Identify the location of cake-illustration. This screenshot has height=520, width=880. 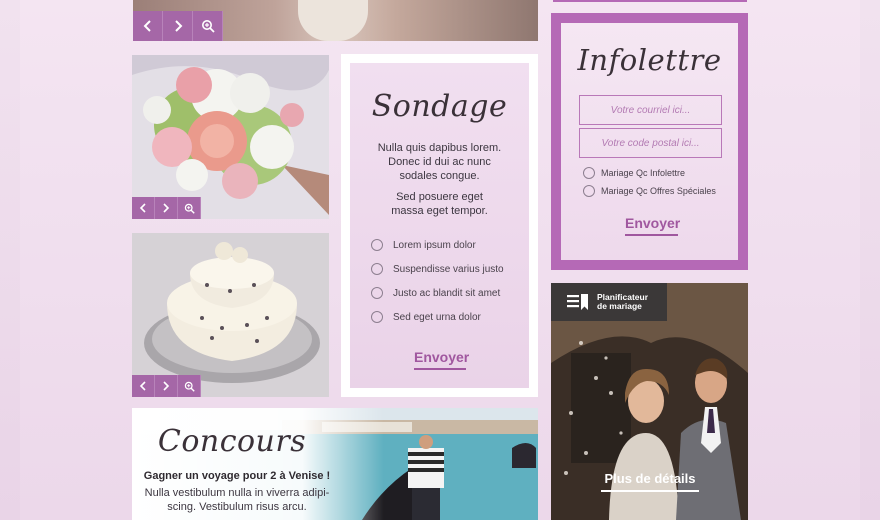
(230, 315).